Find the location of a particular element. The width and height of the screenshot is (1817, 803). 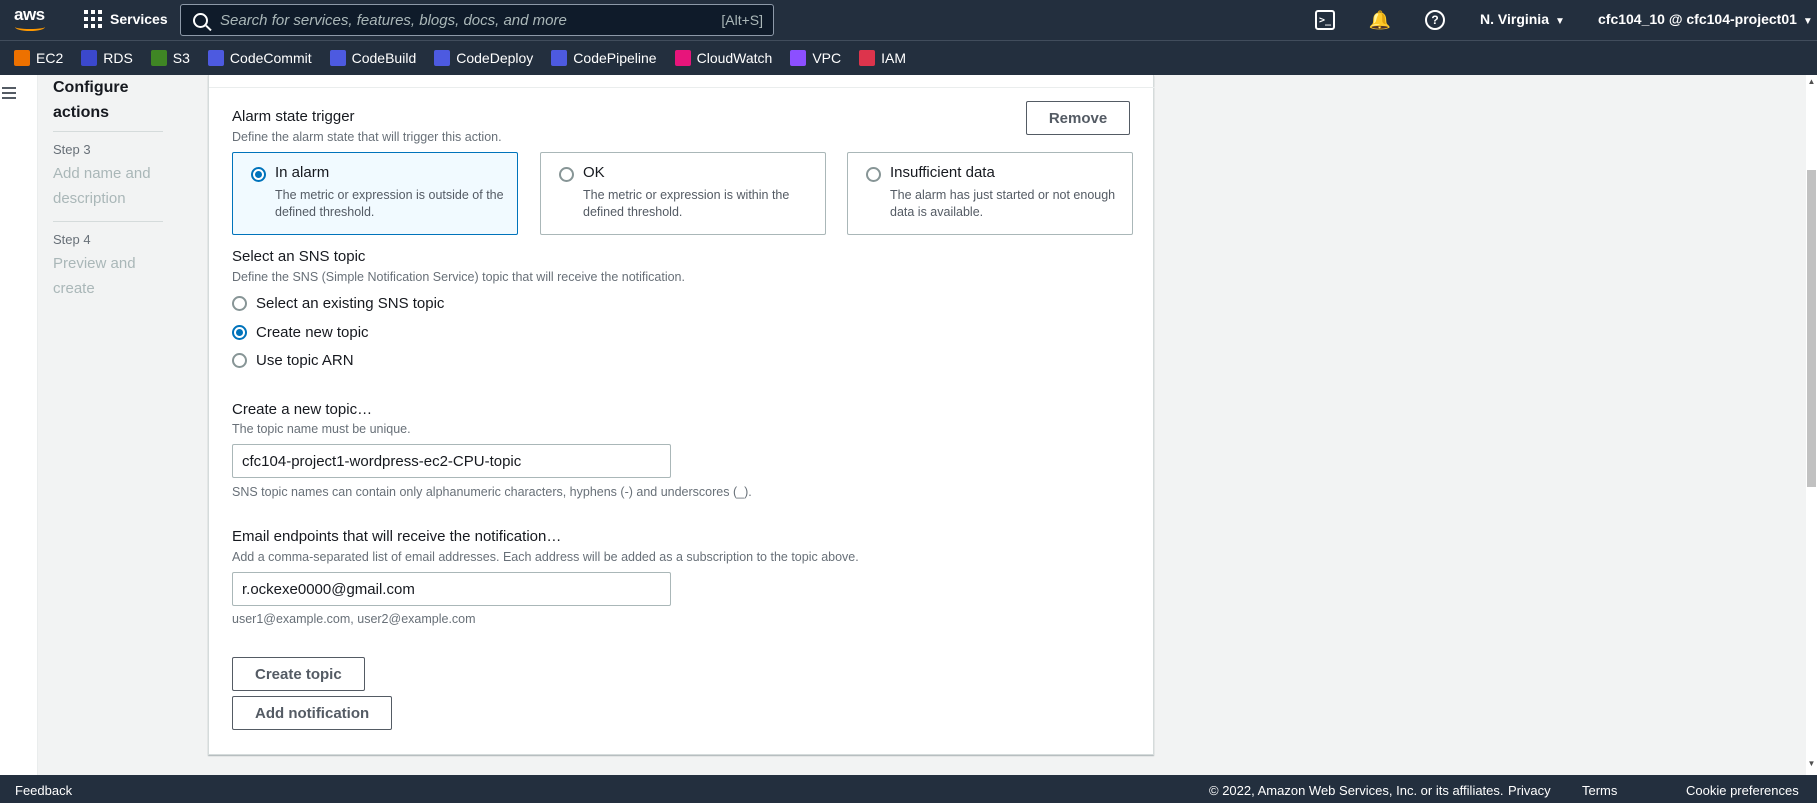

cloudwatch-icon is located at coordinates (682, 58).